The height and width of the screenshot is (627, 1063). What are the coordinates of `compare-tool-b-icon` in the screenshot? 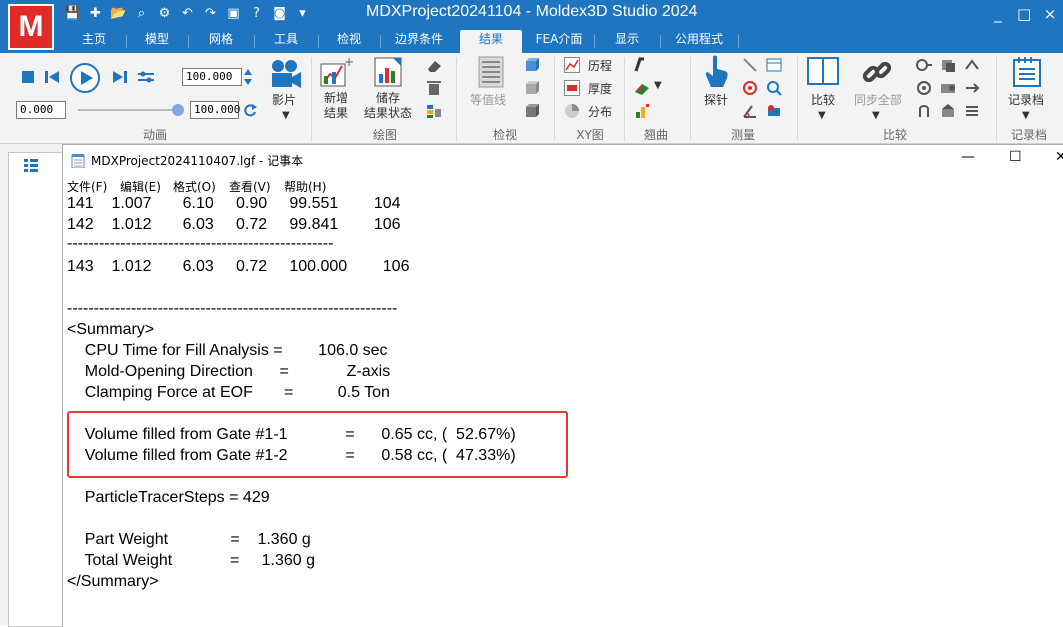 It's located at (948, 65).